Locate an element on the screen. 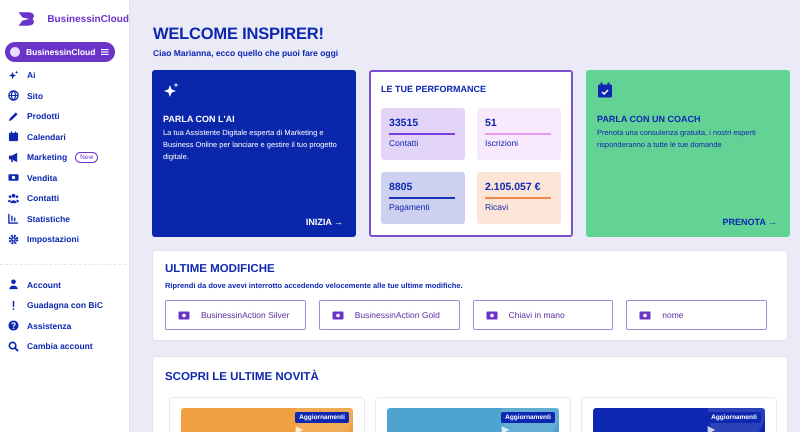  card-title: PARLA CON UN COACH is located at coordinates (649, 119).